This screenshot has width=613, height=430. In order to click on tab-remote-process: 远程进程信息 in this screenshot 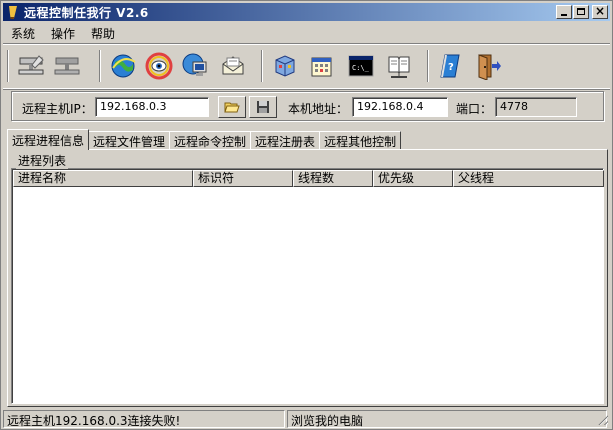, I will do `click(48, 139)`.